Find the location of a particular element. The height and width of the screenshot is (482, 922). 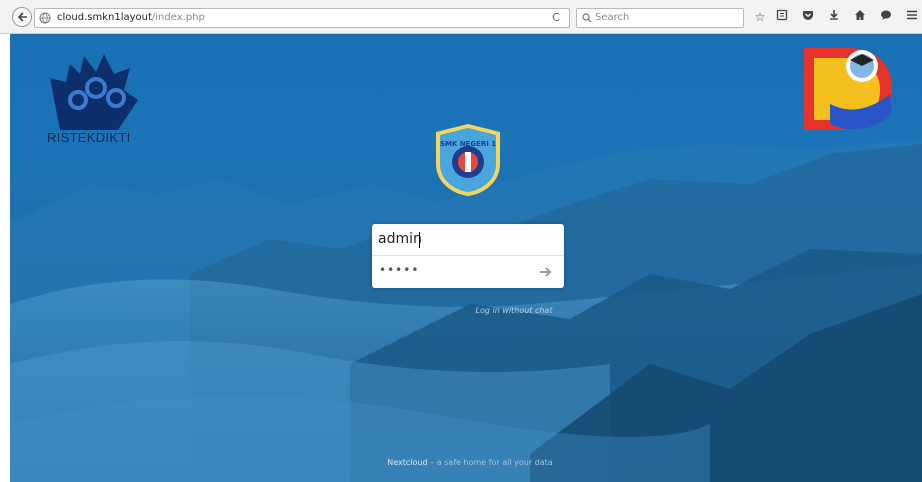

download-icon is located at coordinates (834, 17).